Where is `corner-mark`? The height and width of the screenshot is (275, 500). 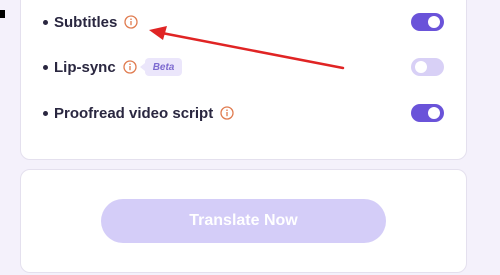 corner-mark is located at coordinates (2, 14).